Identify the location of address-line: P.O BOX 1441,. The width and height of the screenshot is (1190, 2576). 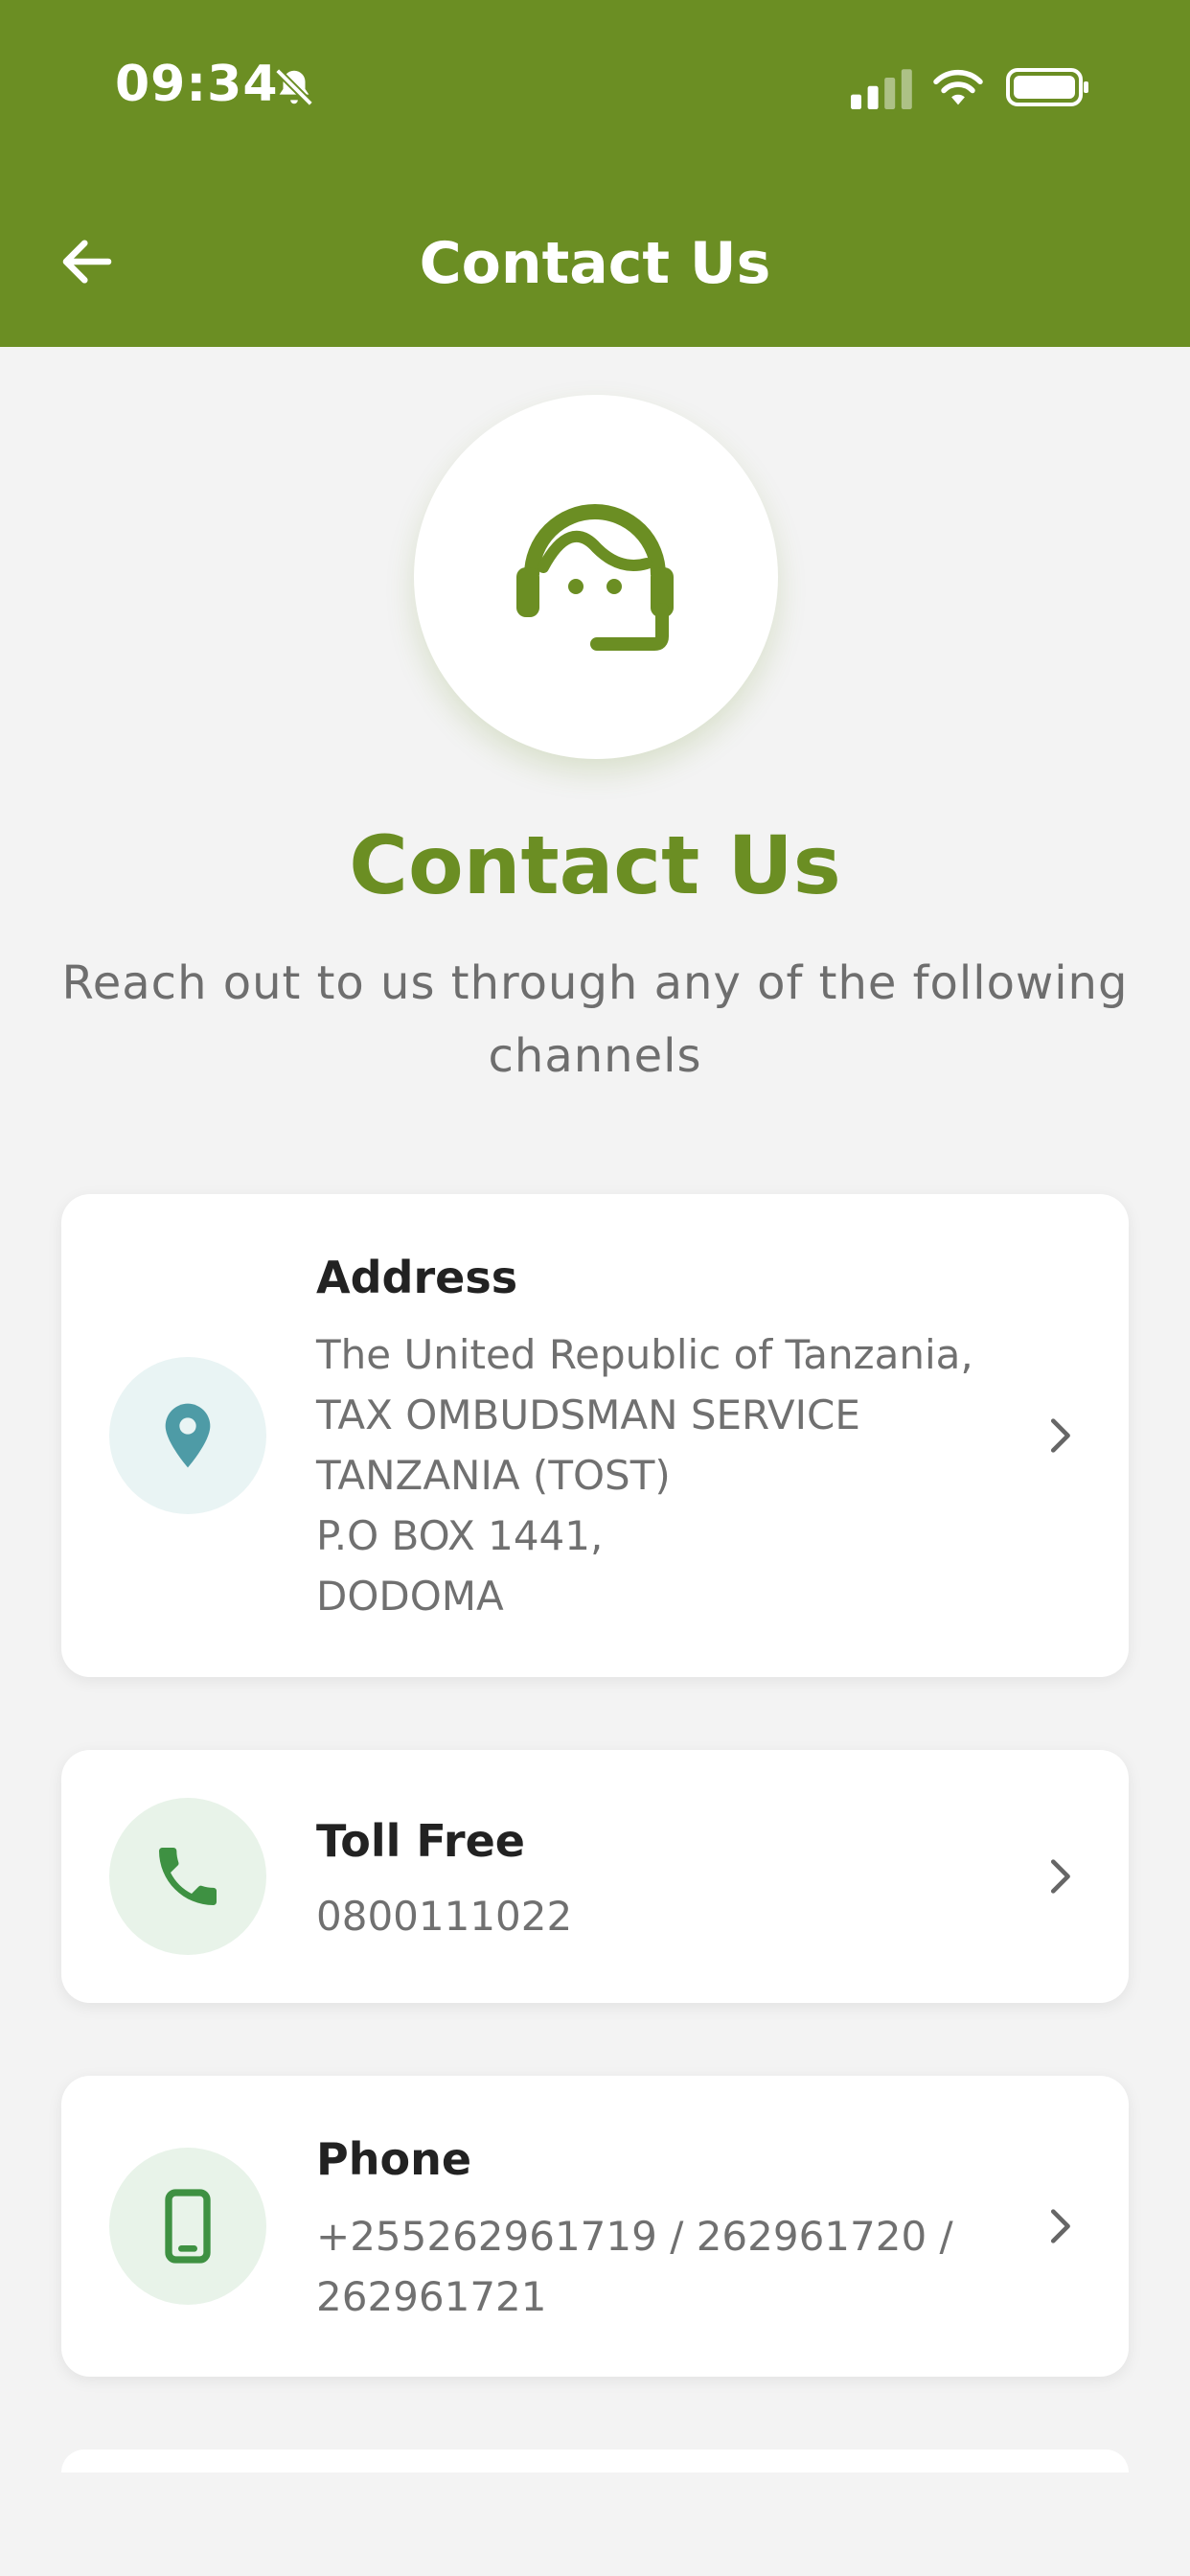
(460, 1535).